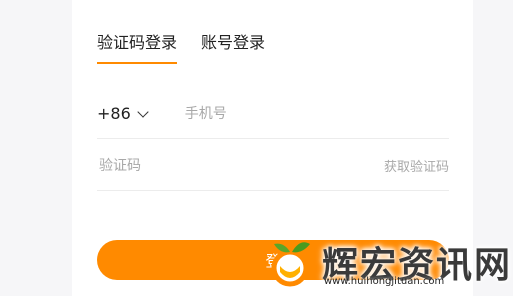 The width and height of the screenshot is (513, 296). What do you see at coordinates (137, 48) in the screenshot?
I see `tab-sms-login: 验证码登录` at bounding box center [137, 48].